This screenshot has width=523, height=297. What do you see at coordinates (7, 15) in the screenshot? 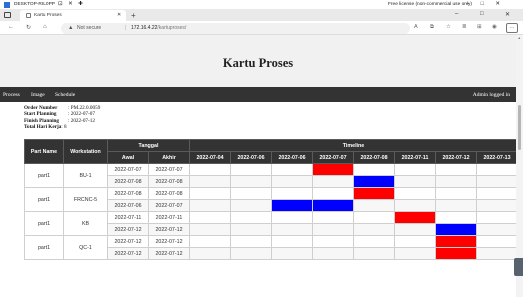
I see `tab-actions-icon` at bounding box center [7, 15].